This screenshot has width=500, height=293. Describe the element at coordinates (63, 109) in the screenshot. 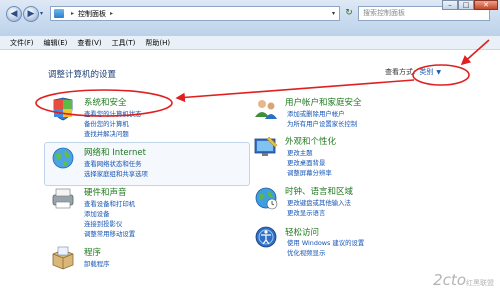

I see `system-security-icon` at that location.